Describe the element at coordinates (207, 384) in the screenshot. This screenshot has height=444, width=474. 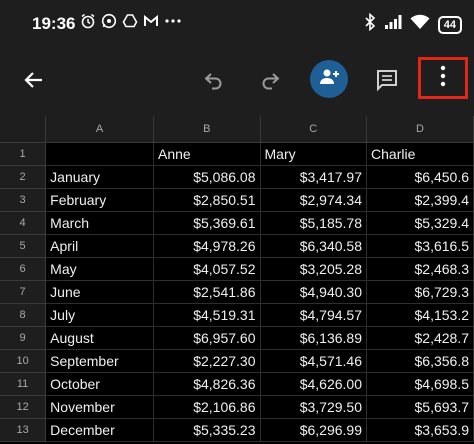
I see `cell-b11: $4,826.36` at that location.